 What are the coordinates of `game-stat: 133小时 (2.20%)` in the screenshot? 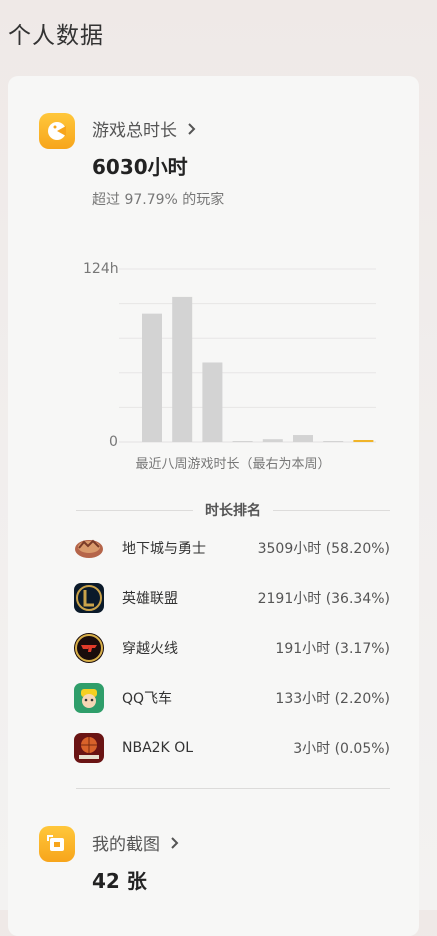 It's located at (332, 699).